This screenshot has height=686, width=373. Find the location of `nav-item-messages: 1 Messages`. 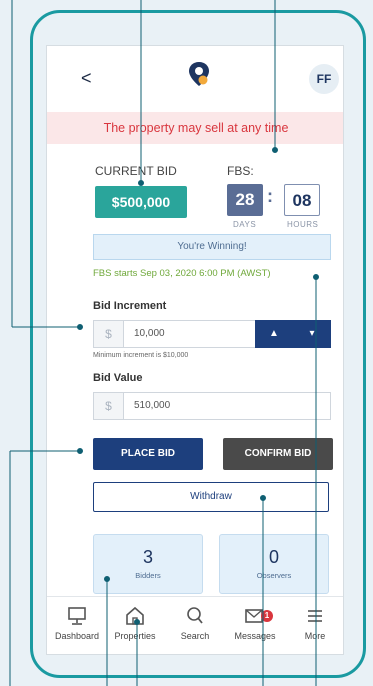

nav-item-messages: 1 Messages is located at coordinates (255, 623).